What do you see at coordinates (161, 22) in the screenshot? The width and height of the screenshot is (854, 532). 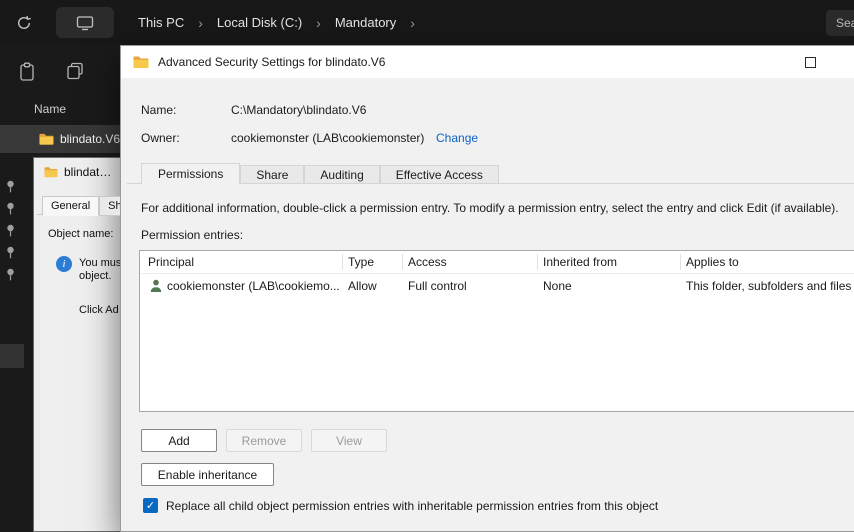 I see `breadcrumb-item-this-pc: This PC` at bounding box center [161, 22].